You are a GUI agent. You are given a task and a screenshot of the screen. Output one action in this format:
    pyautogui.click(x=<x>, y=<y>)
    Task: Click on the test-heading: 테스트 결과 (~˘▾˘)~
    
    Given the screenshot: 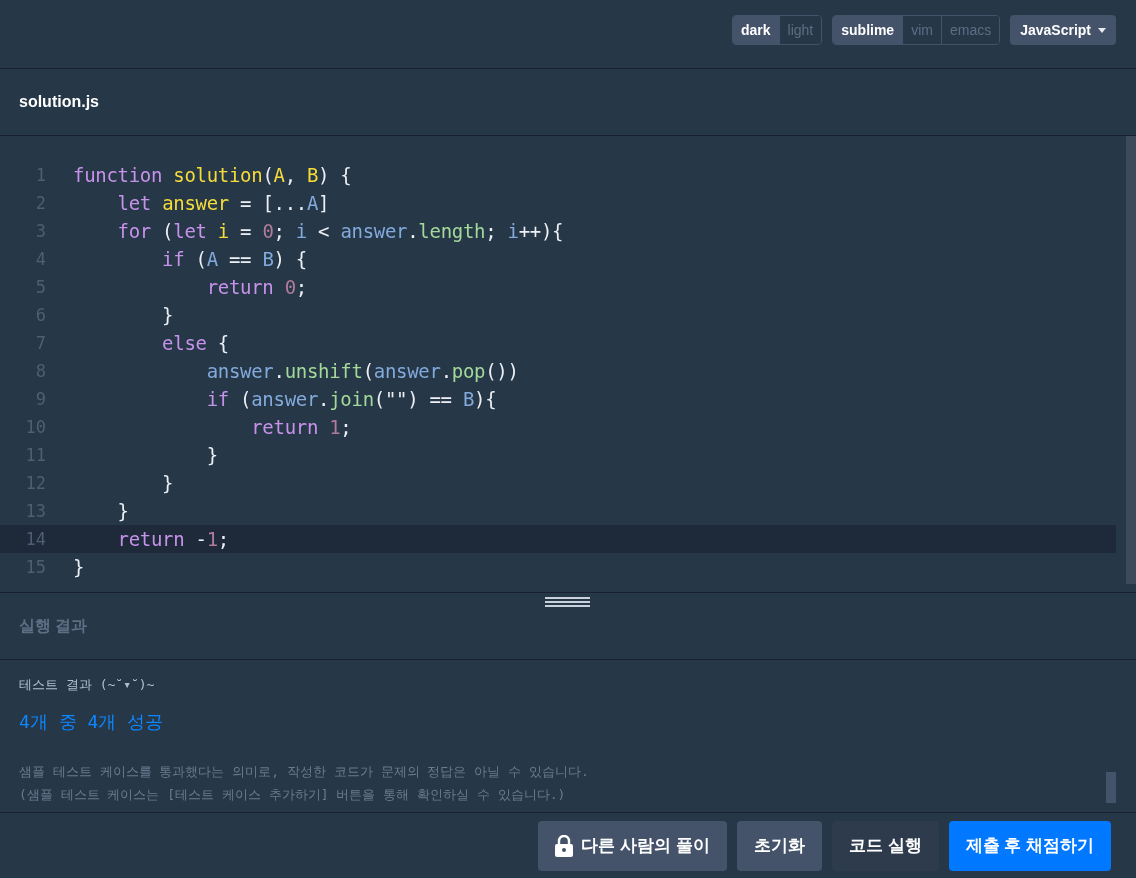 What is the action you would take?
    pyautogui.click(x=87, y=685)
    